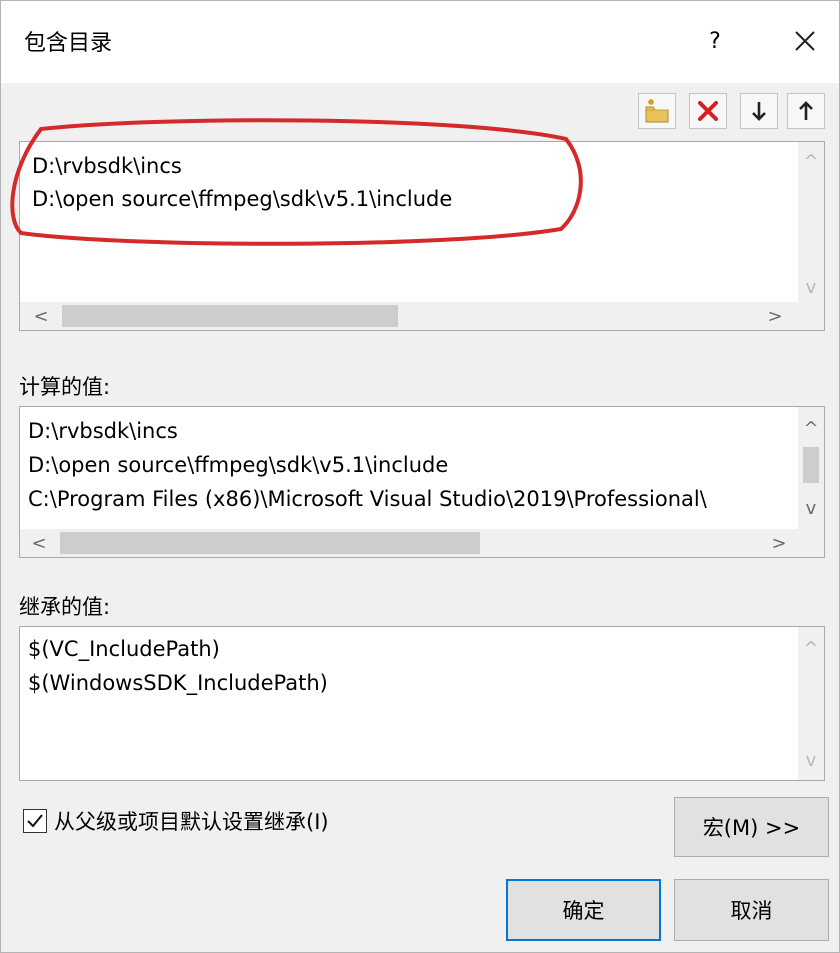 Image resolution: width=840 pixels, height=953 pixels. I want to click on dialog-title: 包含目录, so click(68, 43).